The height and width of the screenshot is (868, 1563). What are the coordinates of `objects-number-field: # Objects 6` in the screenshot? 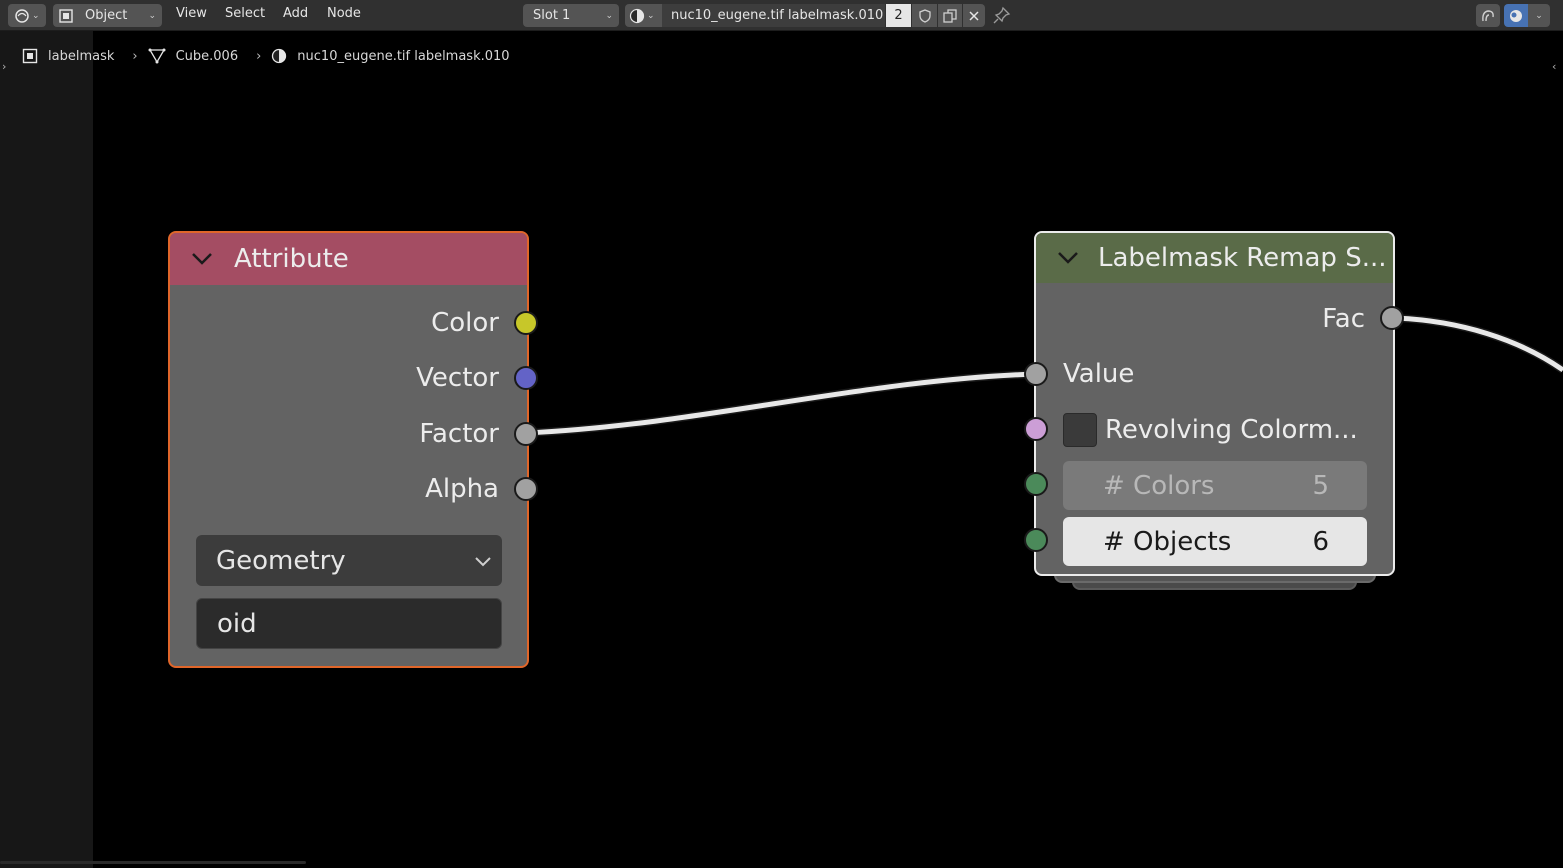 It's located at (1215, 541).